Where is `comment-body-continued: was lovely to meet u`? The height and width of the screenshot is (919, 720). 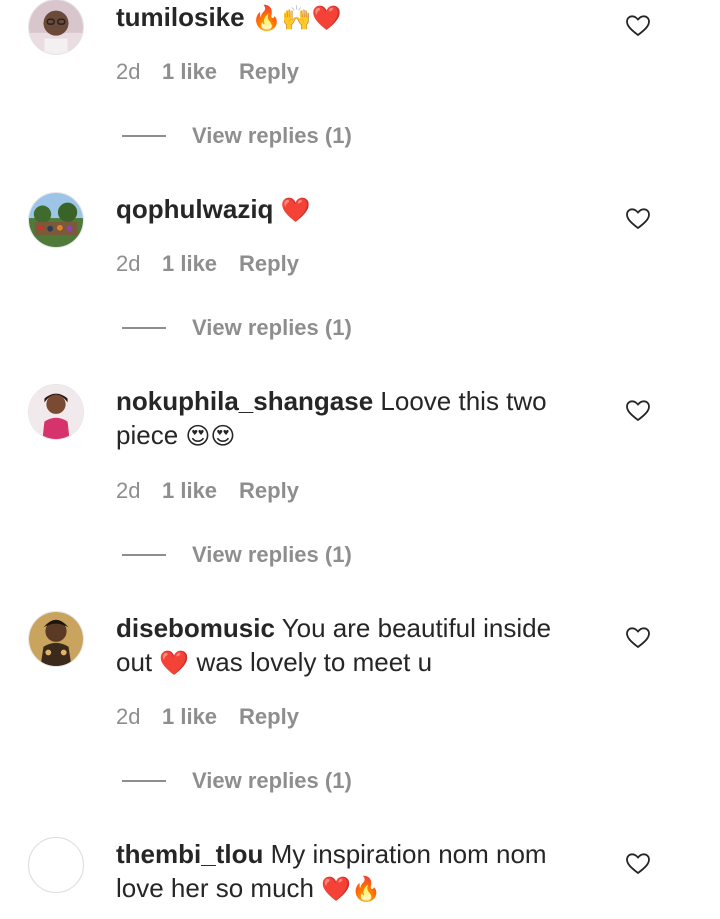 comment-body-continued: was lovely to meet u is located at coordinates (314, 662).